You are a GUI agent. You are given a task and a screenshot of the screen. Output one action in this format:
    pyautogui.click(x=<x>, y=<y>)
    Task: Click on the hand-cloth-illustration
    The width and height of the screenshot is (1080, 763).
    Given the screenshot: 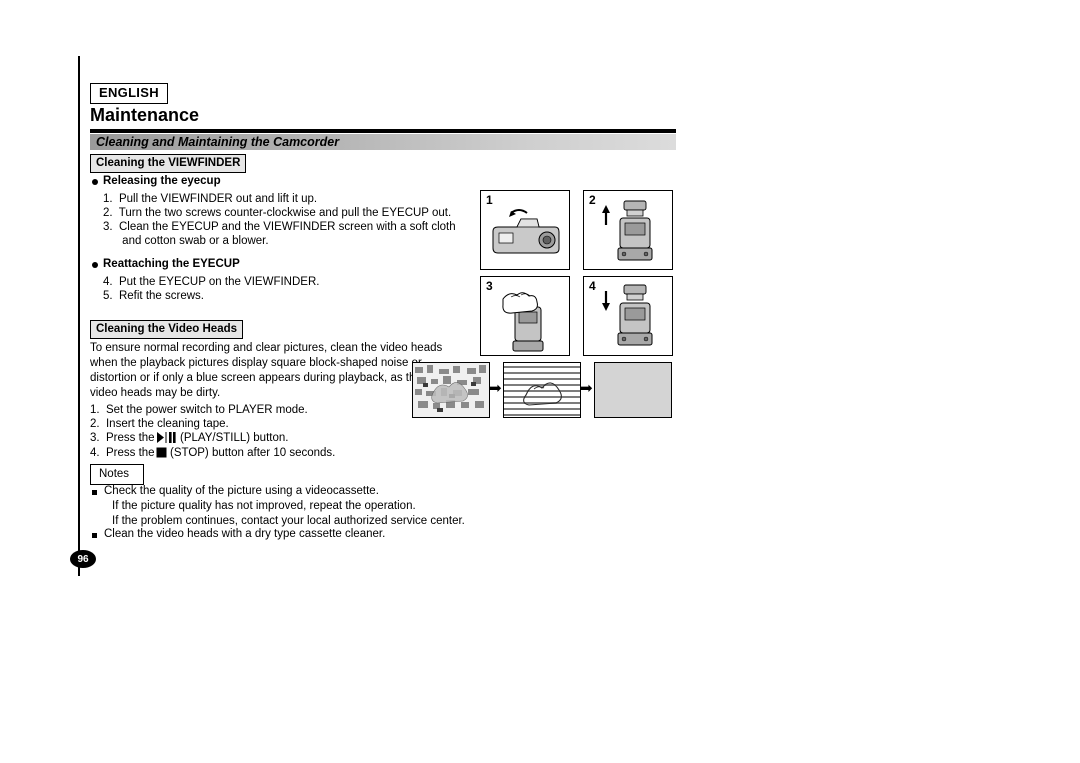 What is the action you would take?
    pyautogui.click(x=523, y=322)
    